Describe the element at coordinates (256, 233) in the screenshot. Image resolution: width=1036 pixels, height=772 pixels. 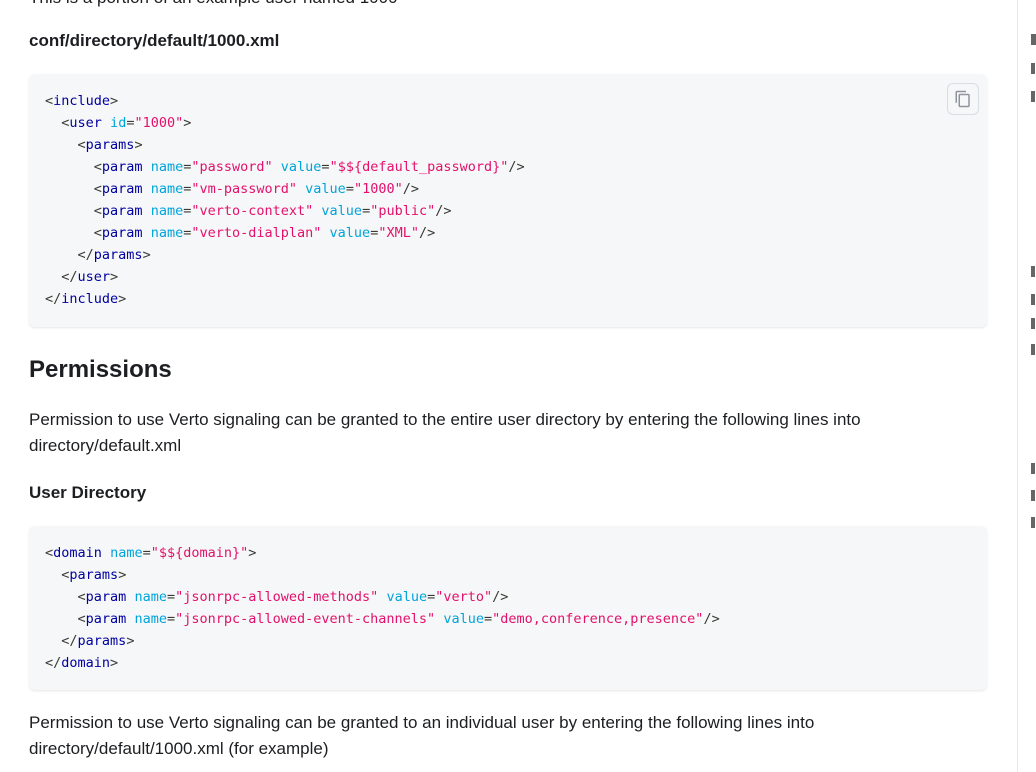
I see `code-token: "verto-dialplan"` at that location.